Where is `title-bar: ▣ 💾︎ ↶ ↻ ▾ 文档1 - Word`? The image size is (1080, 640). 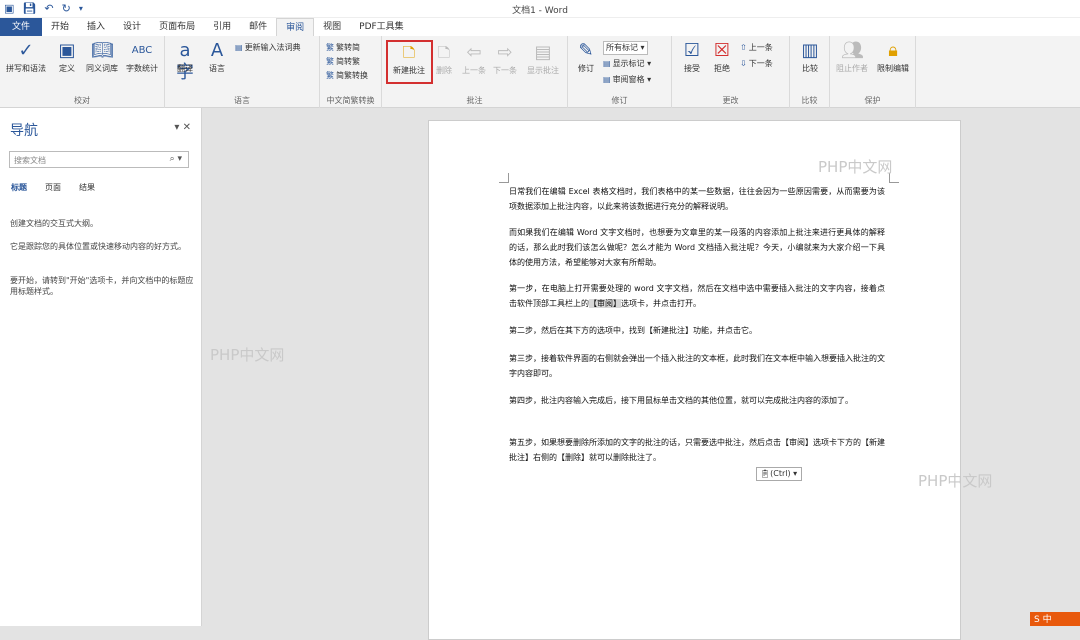 title-bar: ▣ 💾︎ ↶ ↻ ▾ 文档1 - Word is located at coordinates (540, 9).